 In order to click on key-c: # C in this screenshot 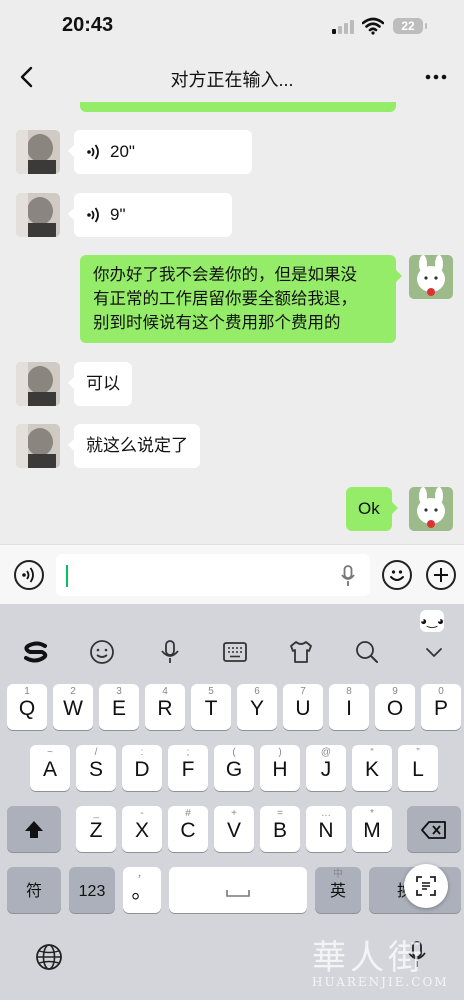, I will do `click(188, 829)`.